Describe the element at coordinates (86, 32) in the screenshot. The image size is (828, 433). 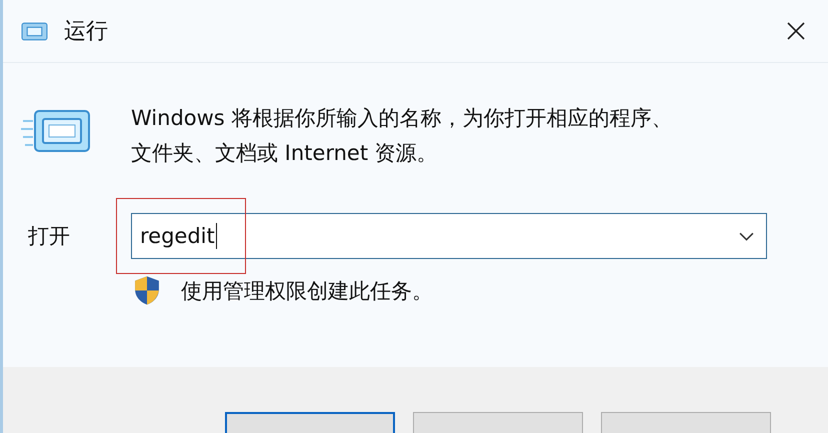
I see `window-title: 运行` at that location.